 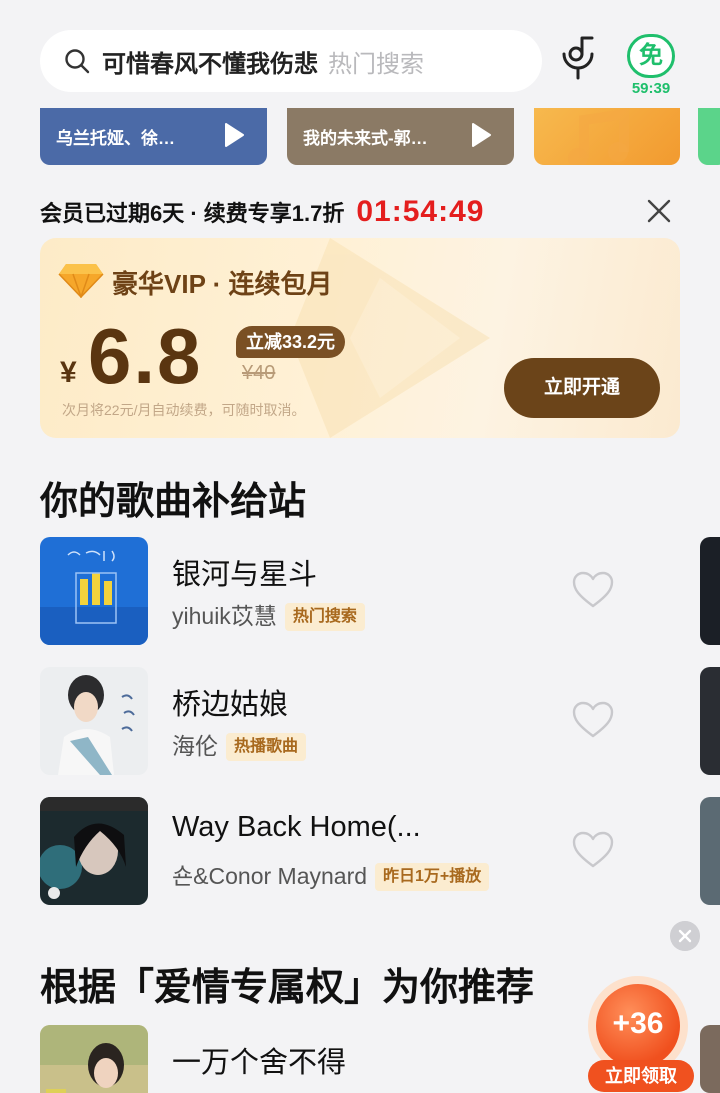 I want to click on original-price: ¥40, so click(x=259, y=373).